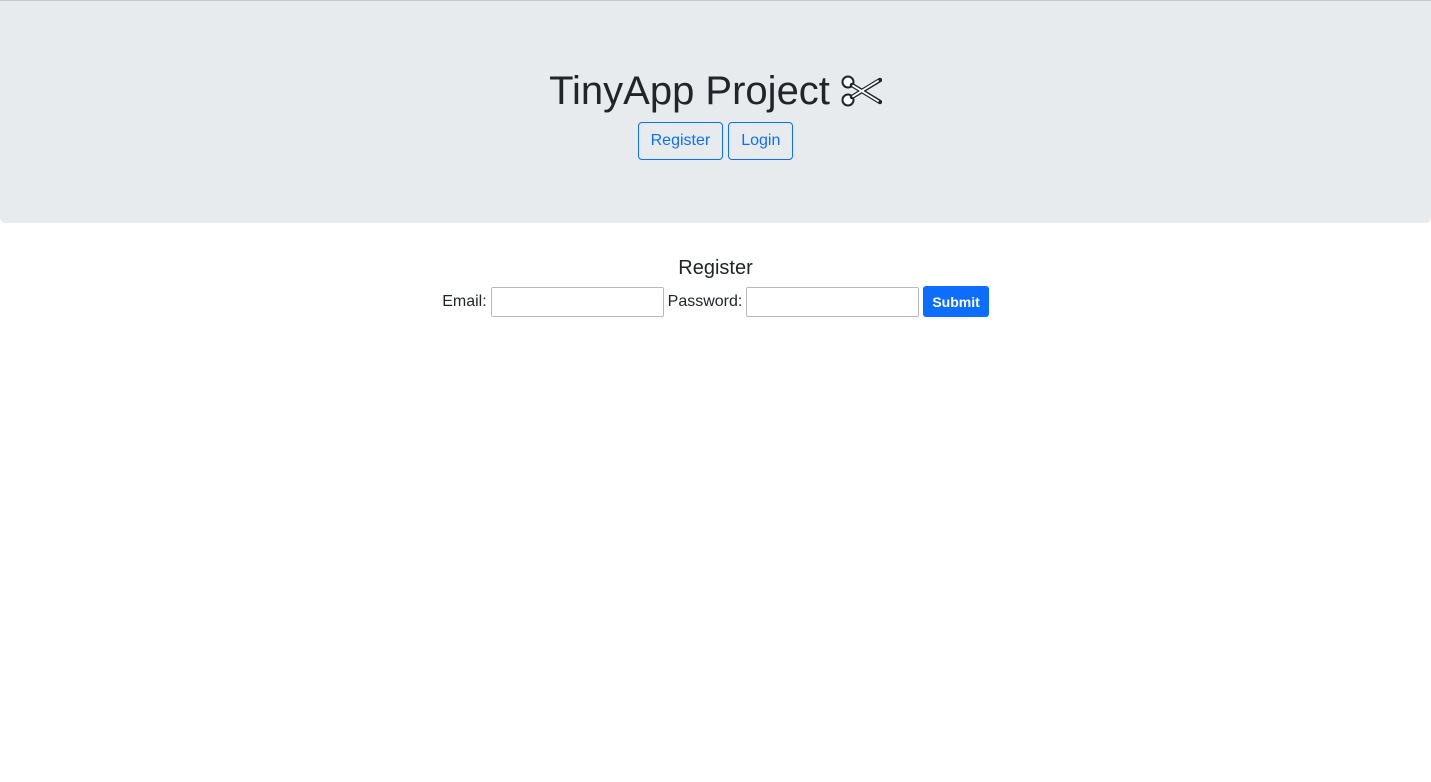 This screenshot has width=1431, height=782. What do you see at coordinates (680, 141) in the screenshot?
I see `register-nav-button: Register` at bounding box center [680, 141].